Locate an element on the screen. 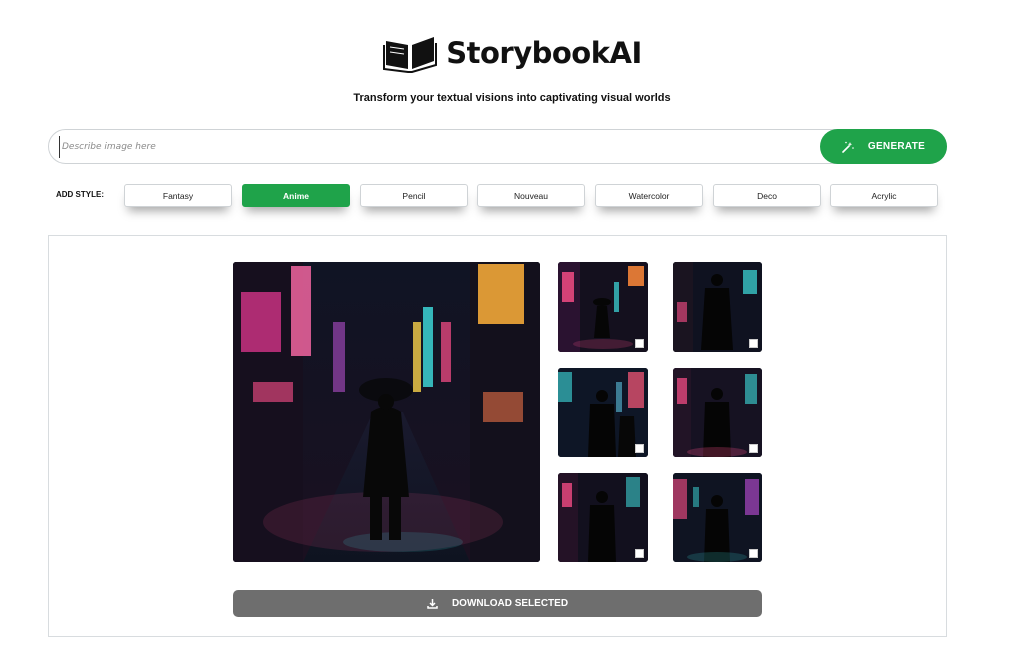 The width and height of the screenshot is (1024, 670). thumbnail-2-checkbox is located at coordinates (753, 343).